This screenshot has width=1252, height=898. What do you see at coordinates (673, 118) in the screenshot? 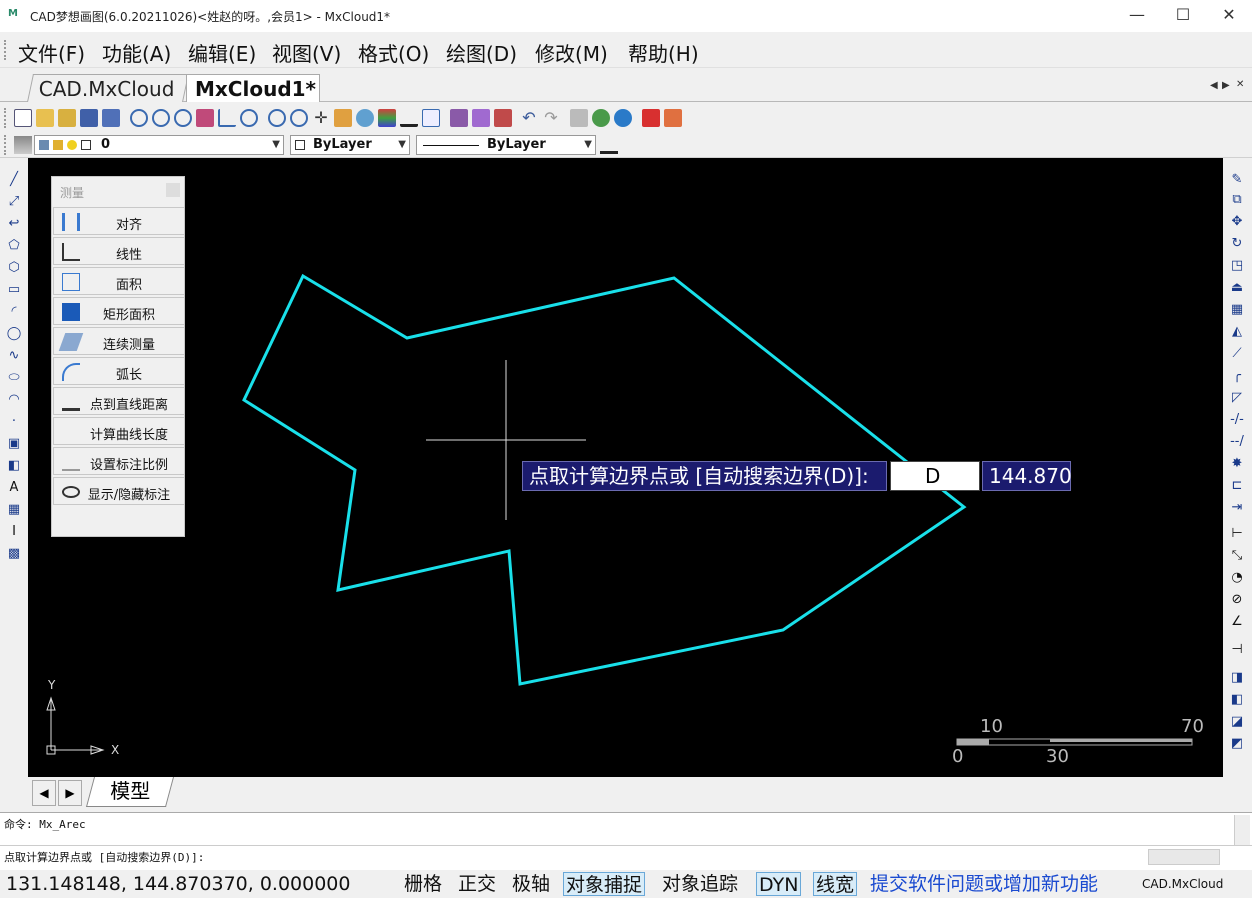
I see `image-export-icon` at bounding box center [673, 118].